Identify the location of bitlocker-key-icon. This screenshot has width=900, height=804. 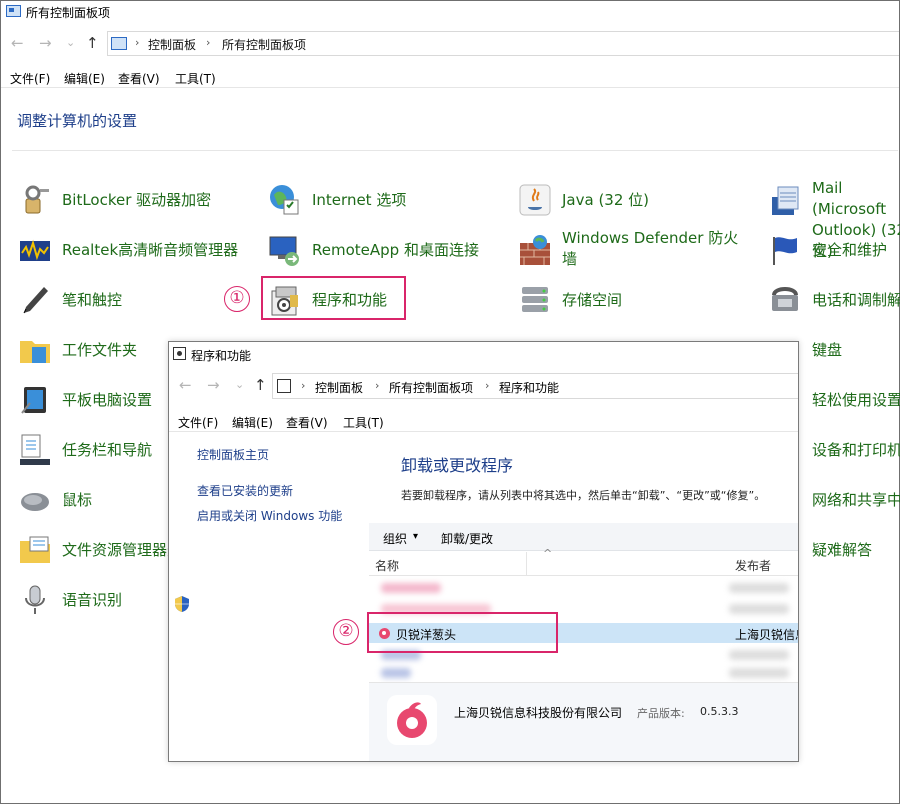
(37, 199).